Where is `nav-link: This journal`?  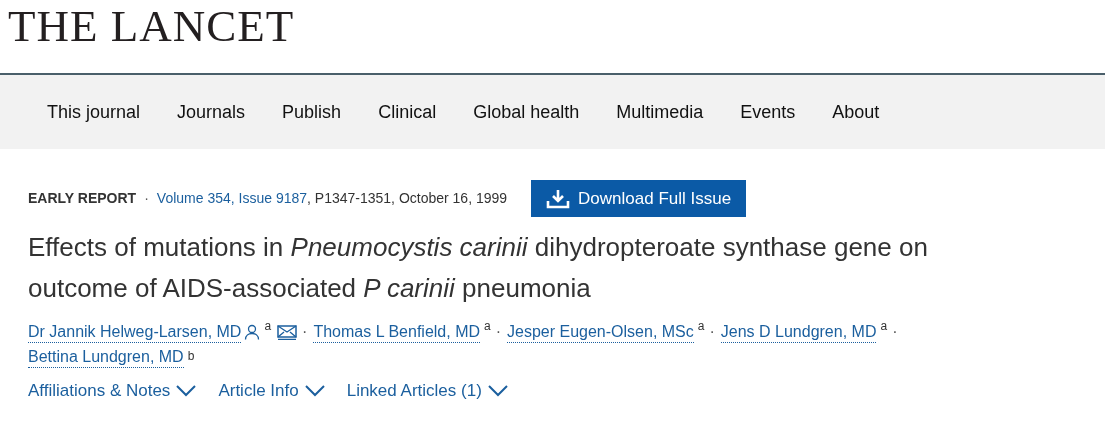
nav-link: This journal is located at coordinates (94, 112).